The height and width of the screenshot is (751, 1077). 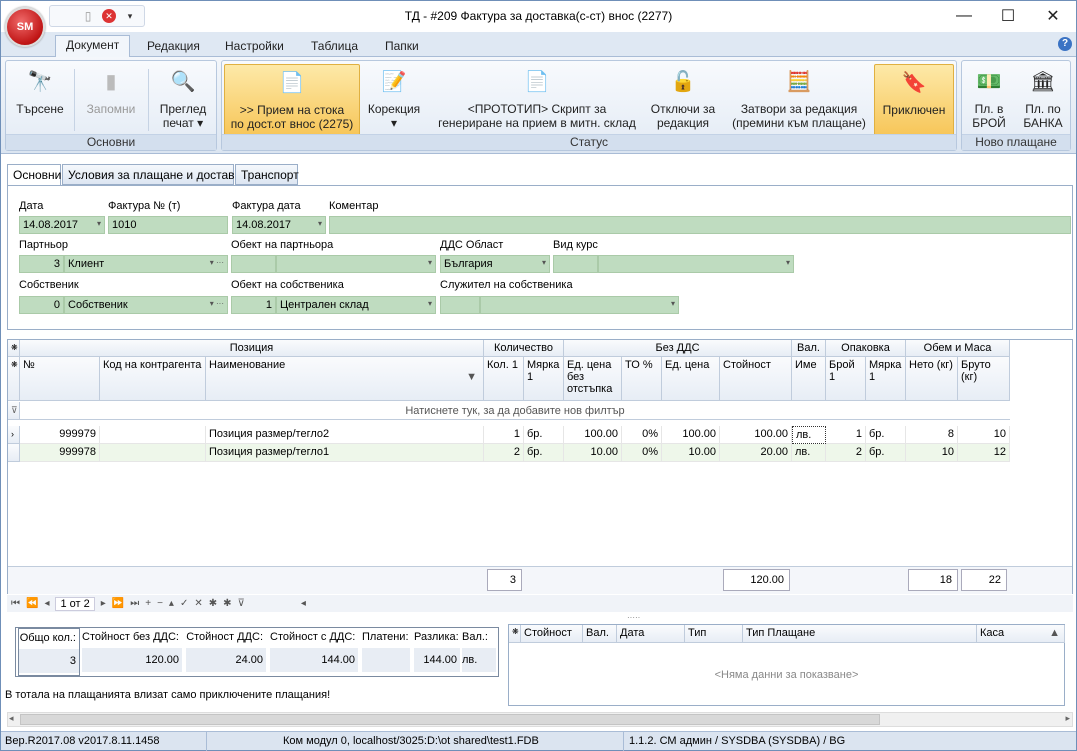 I want to click on tab-basic: Основни, so click(x=34, y=175).